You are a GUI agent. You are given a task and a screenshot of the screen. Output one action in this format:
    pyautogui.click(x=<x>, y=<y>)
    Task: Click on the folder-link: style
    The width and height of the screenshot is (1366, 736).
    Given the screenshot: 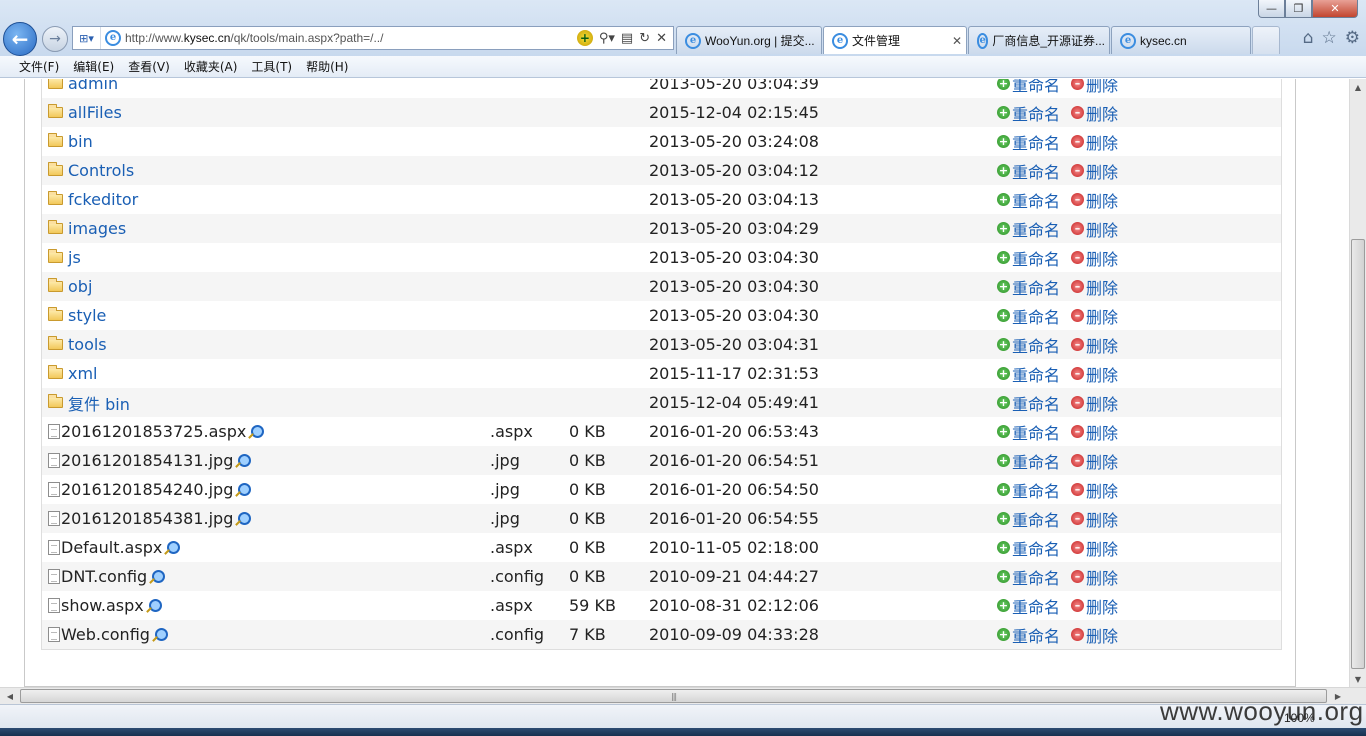 What is the action you would take?
    pyautogui.click(x=87, y=315)
    